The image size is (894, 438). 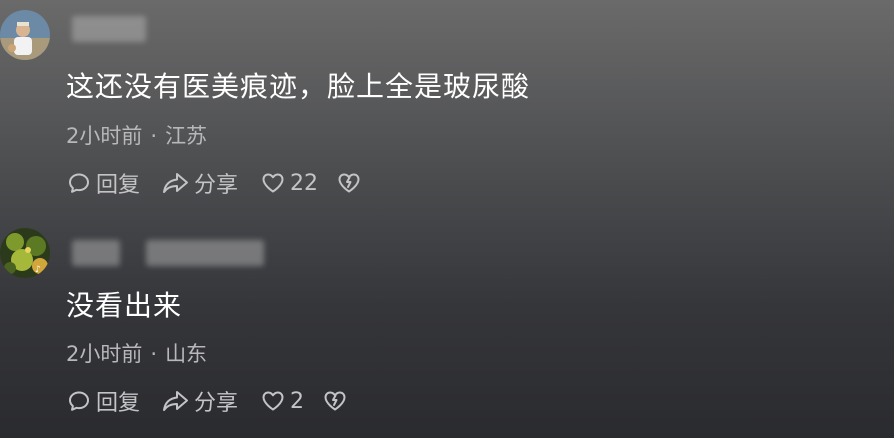 I want to click on comment-actions: 回复 分享 22, so click(x=216, y=183).